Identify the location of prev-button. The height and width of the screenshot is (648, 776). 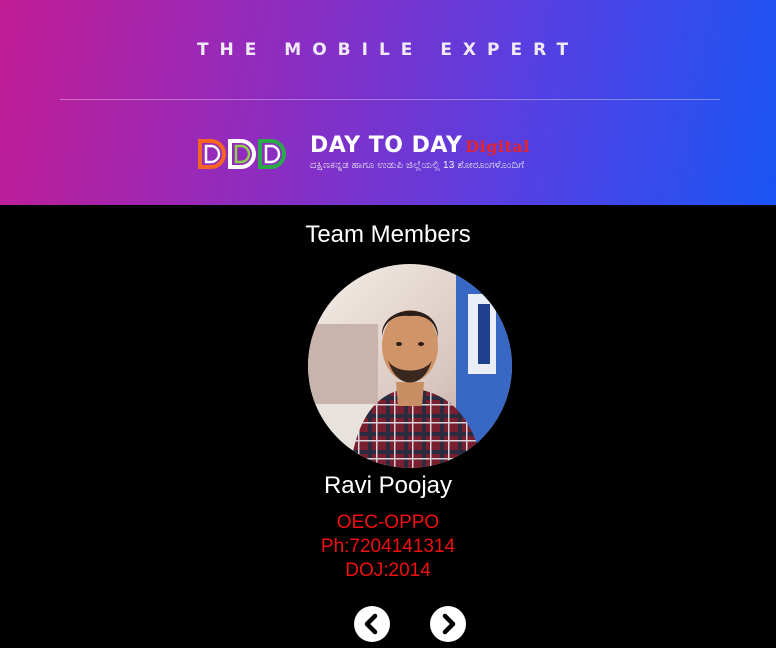
(372, 624).